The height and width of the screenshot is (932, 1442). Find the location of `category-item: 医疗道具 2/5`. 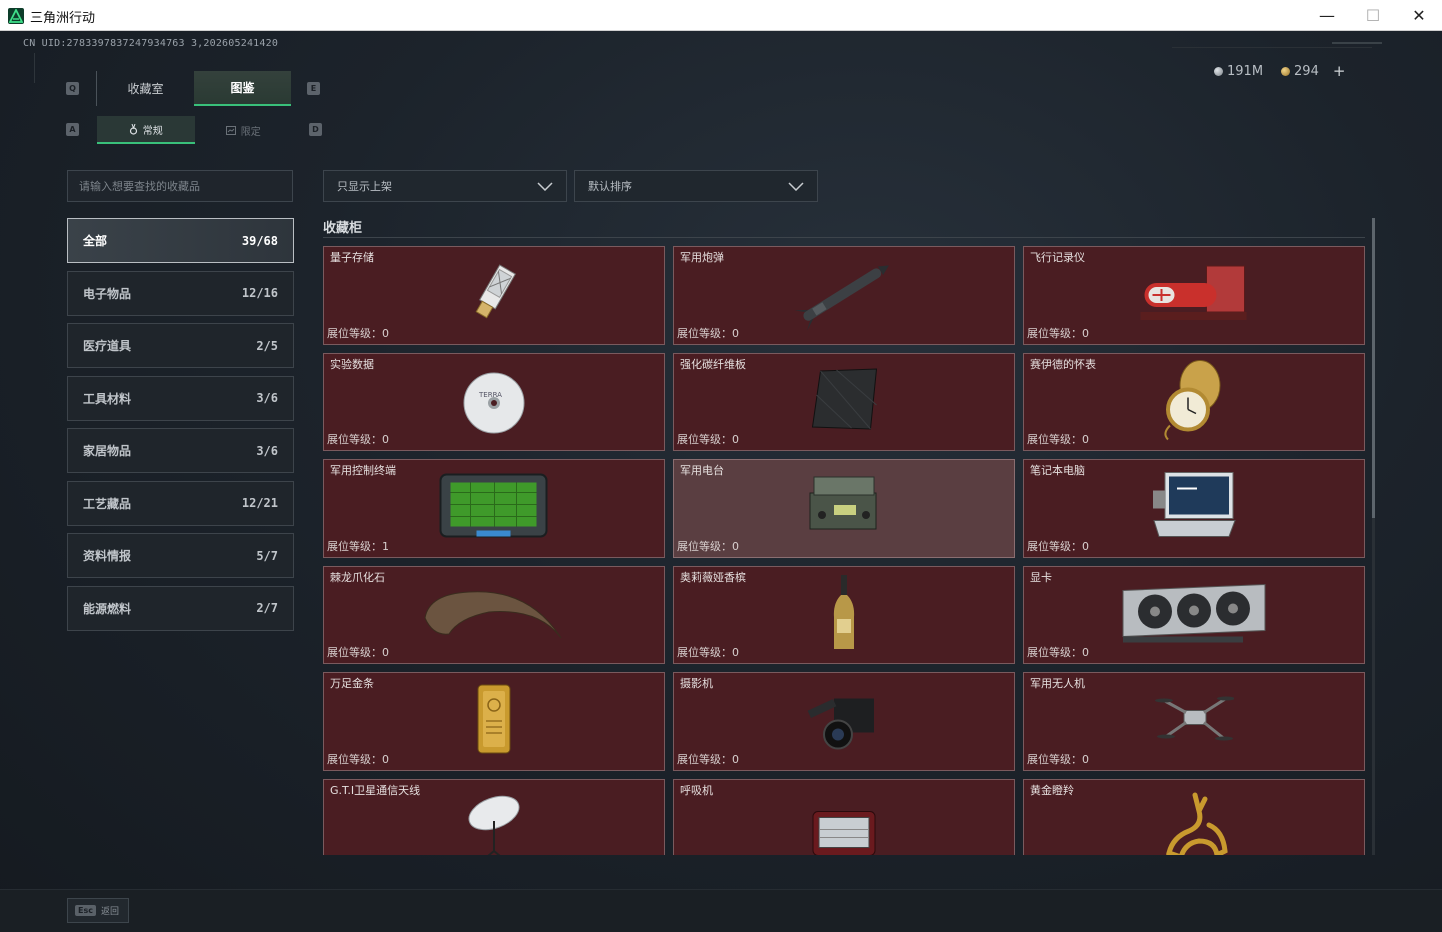

category-item: 医疗道具 2/5 is located at coordinates (180, 345).